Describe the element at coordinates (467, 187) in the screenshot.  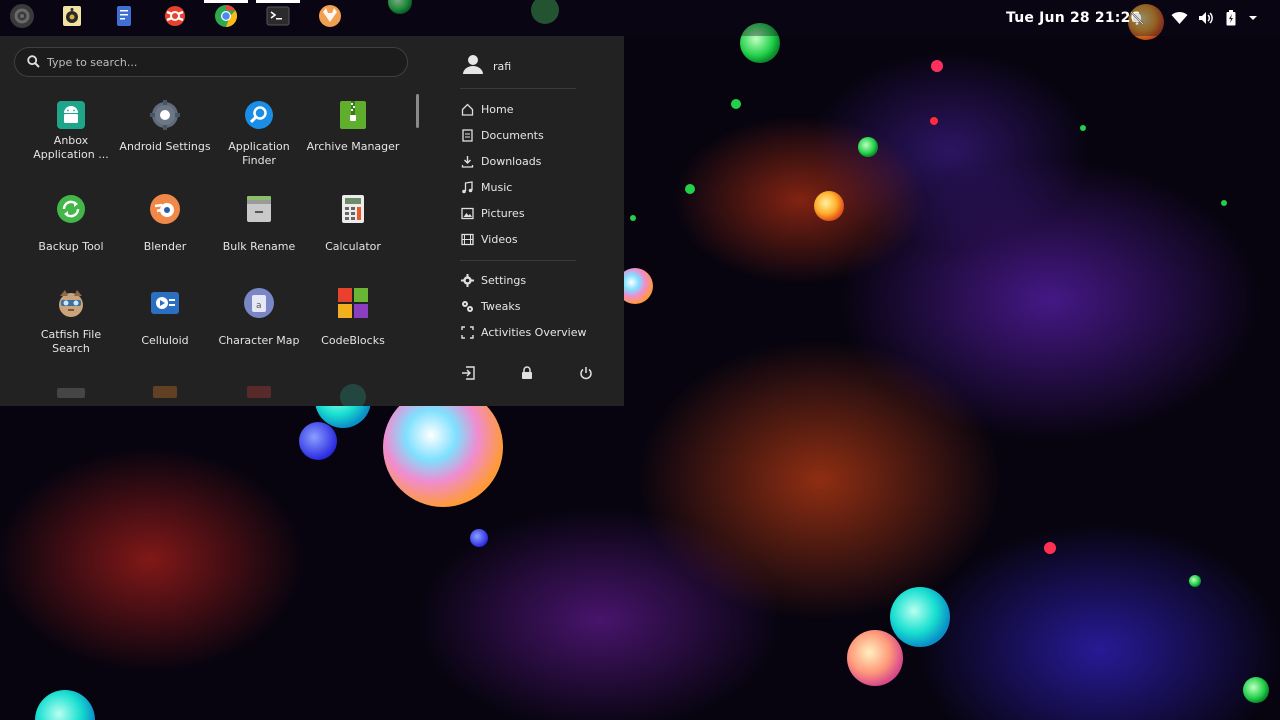
I see `music-note-icon` at that location.